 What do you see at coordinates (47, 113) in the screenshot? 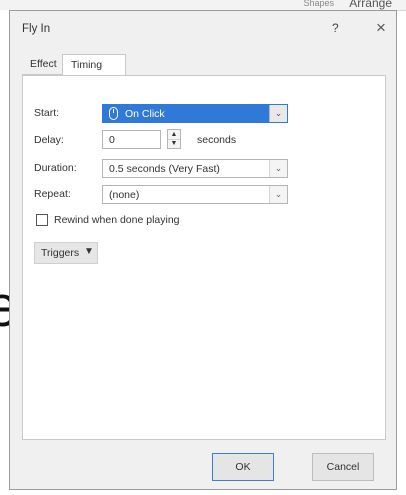
I see `start-label: Start:` at bounding box center [47, 113].